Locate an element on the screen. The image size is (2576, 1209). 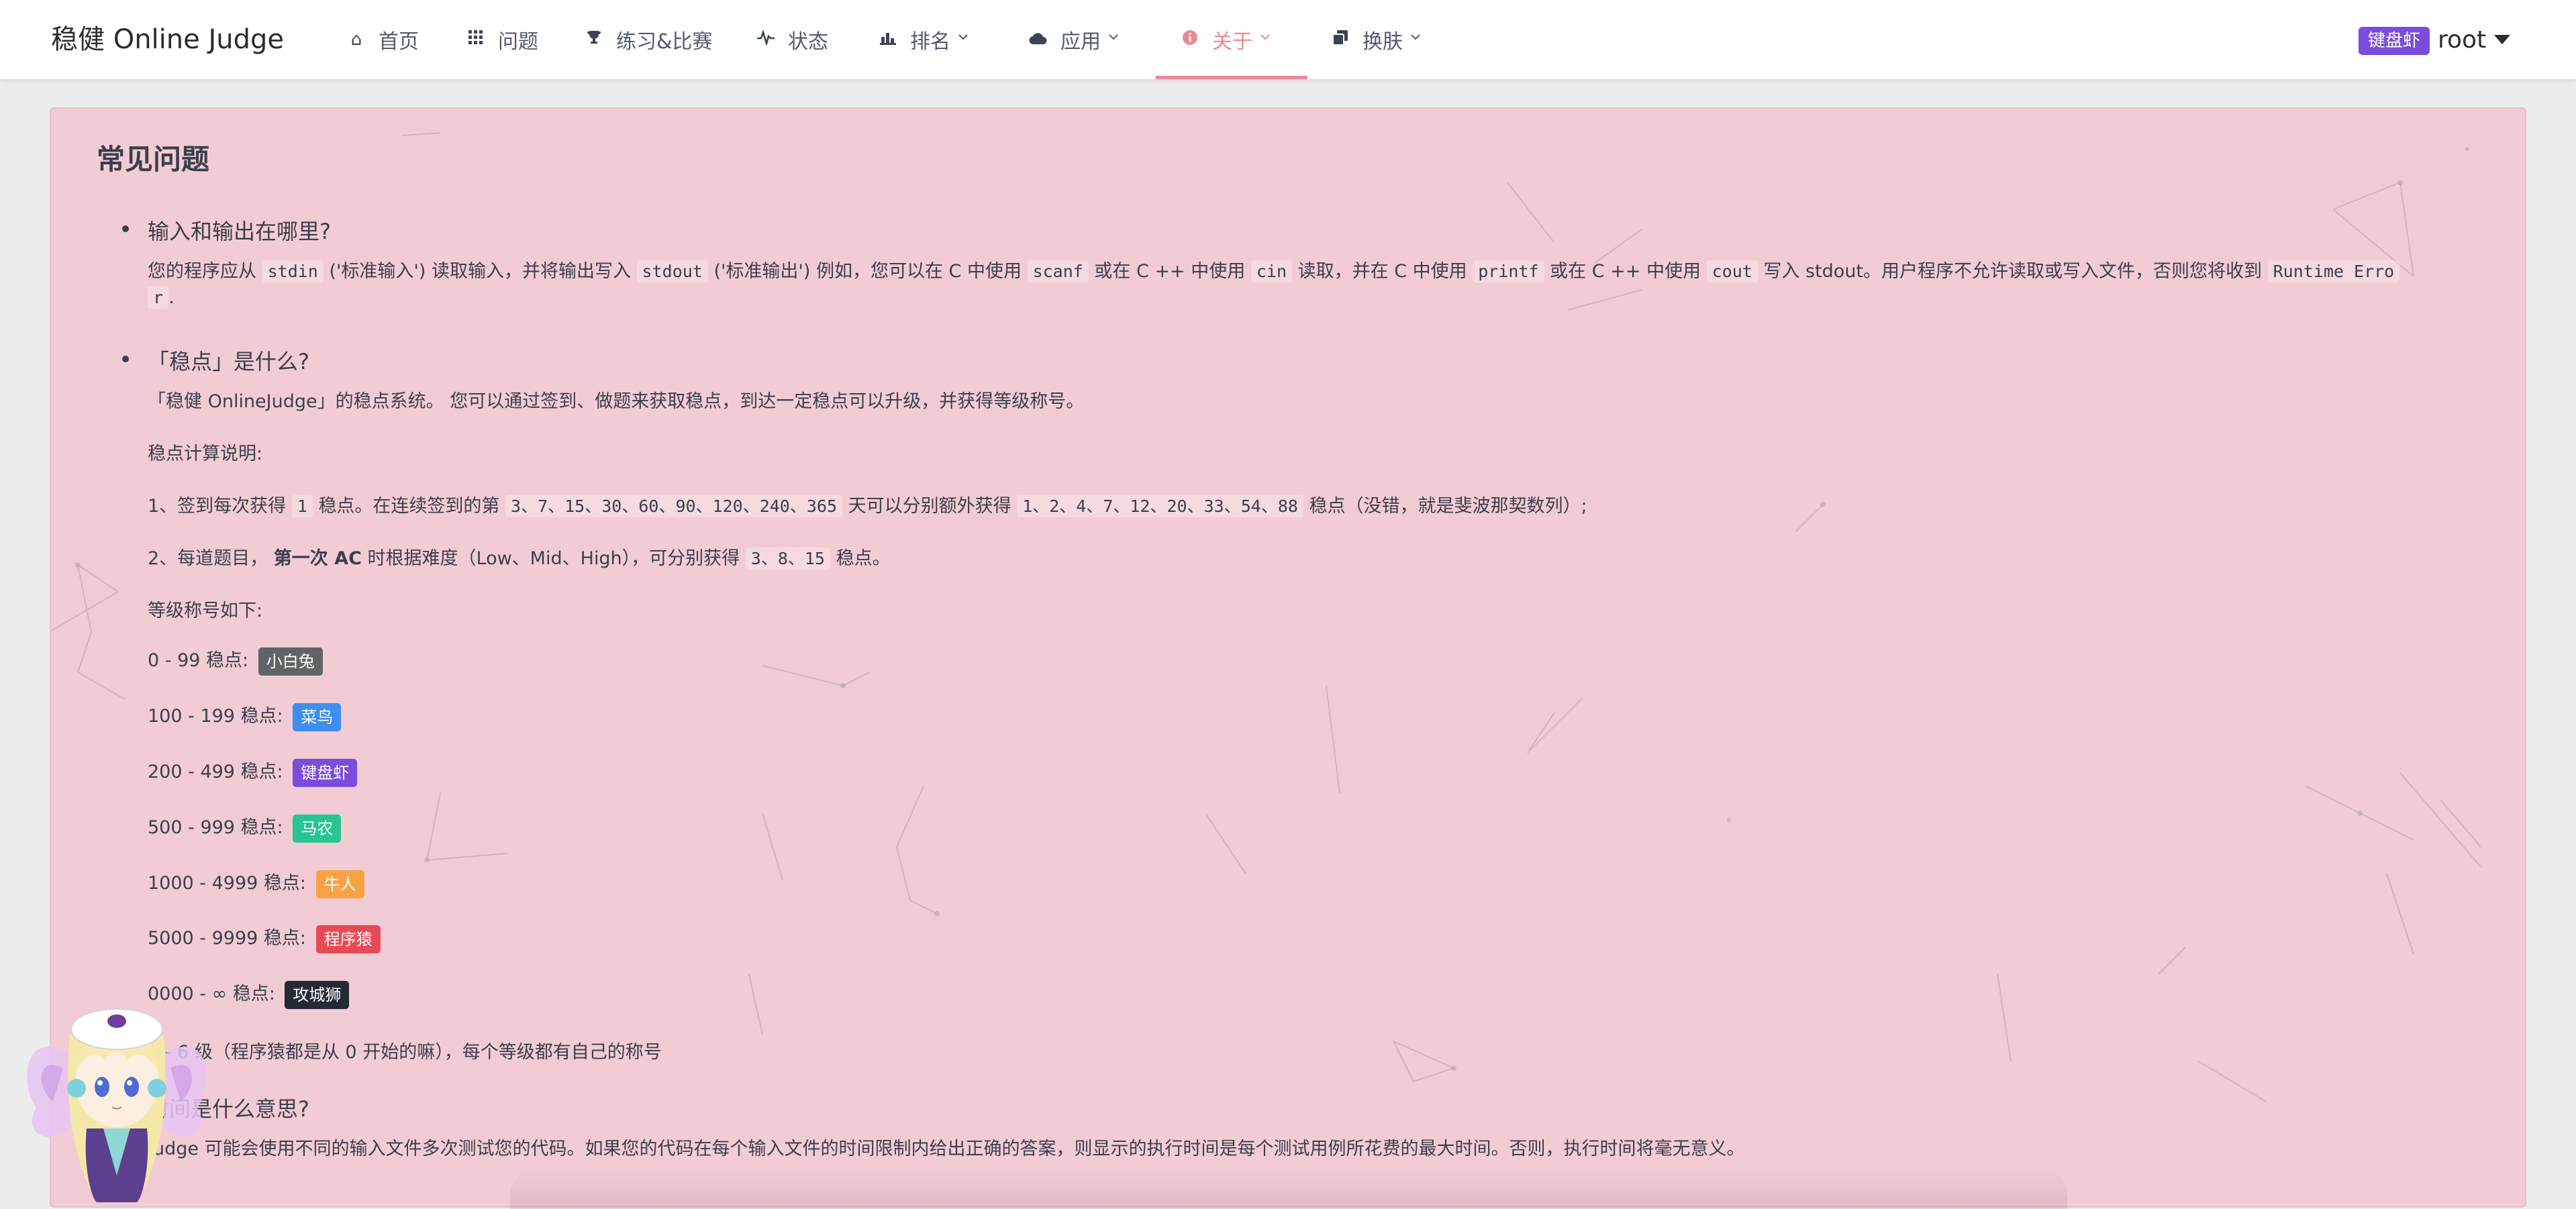
active-tab-indicator is located at coordinates (1231, 77).